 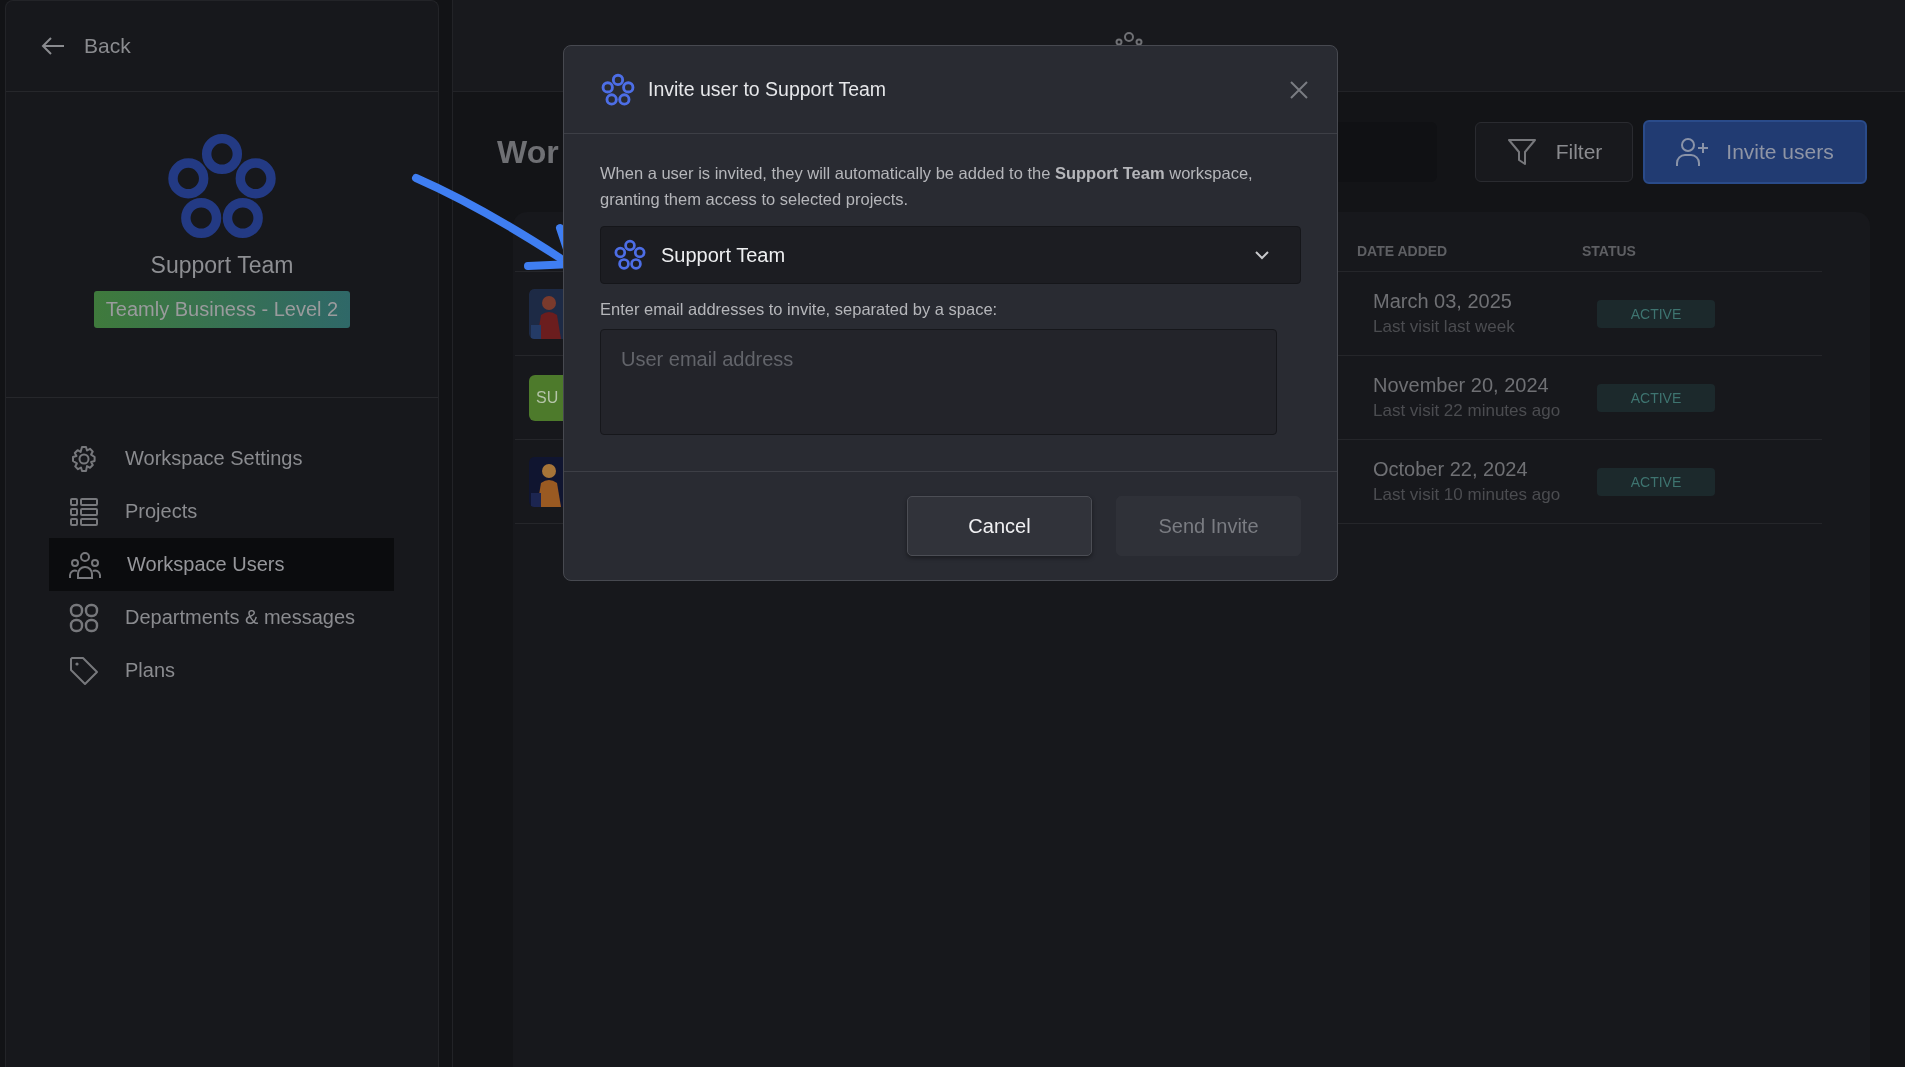 I want to click on filter-button: Filter, so click(x=1554, y=152).